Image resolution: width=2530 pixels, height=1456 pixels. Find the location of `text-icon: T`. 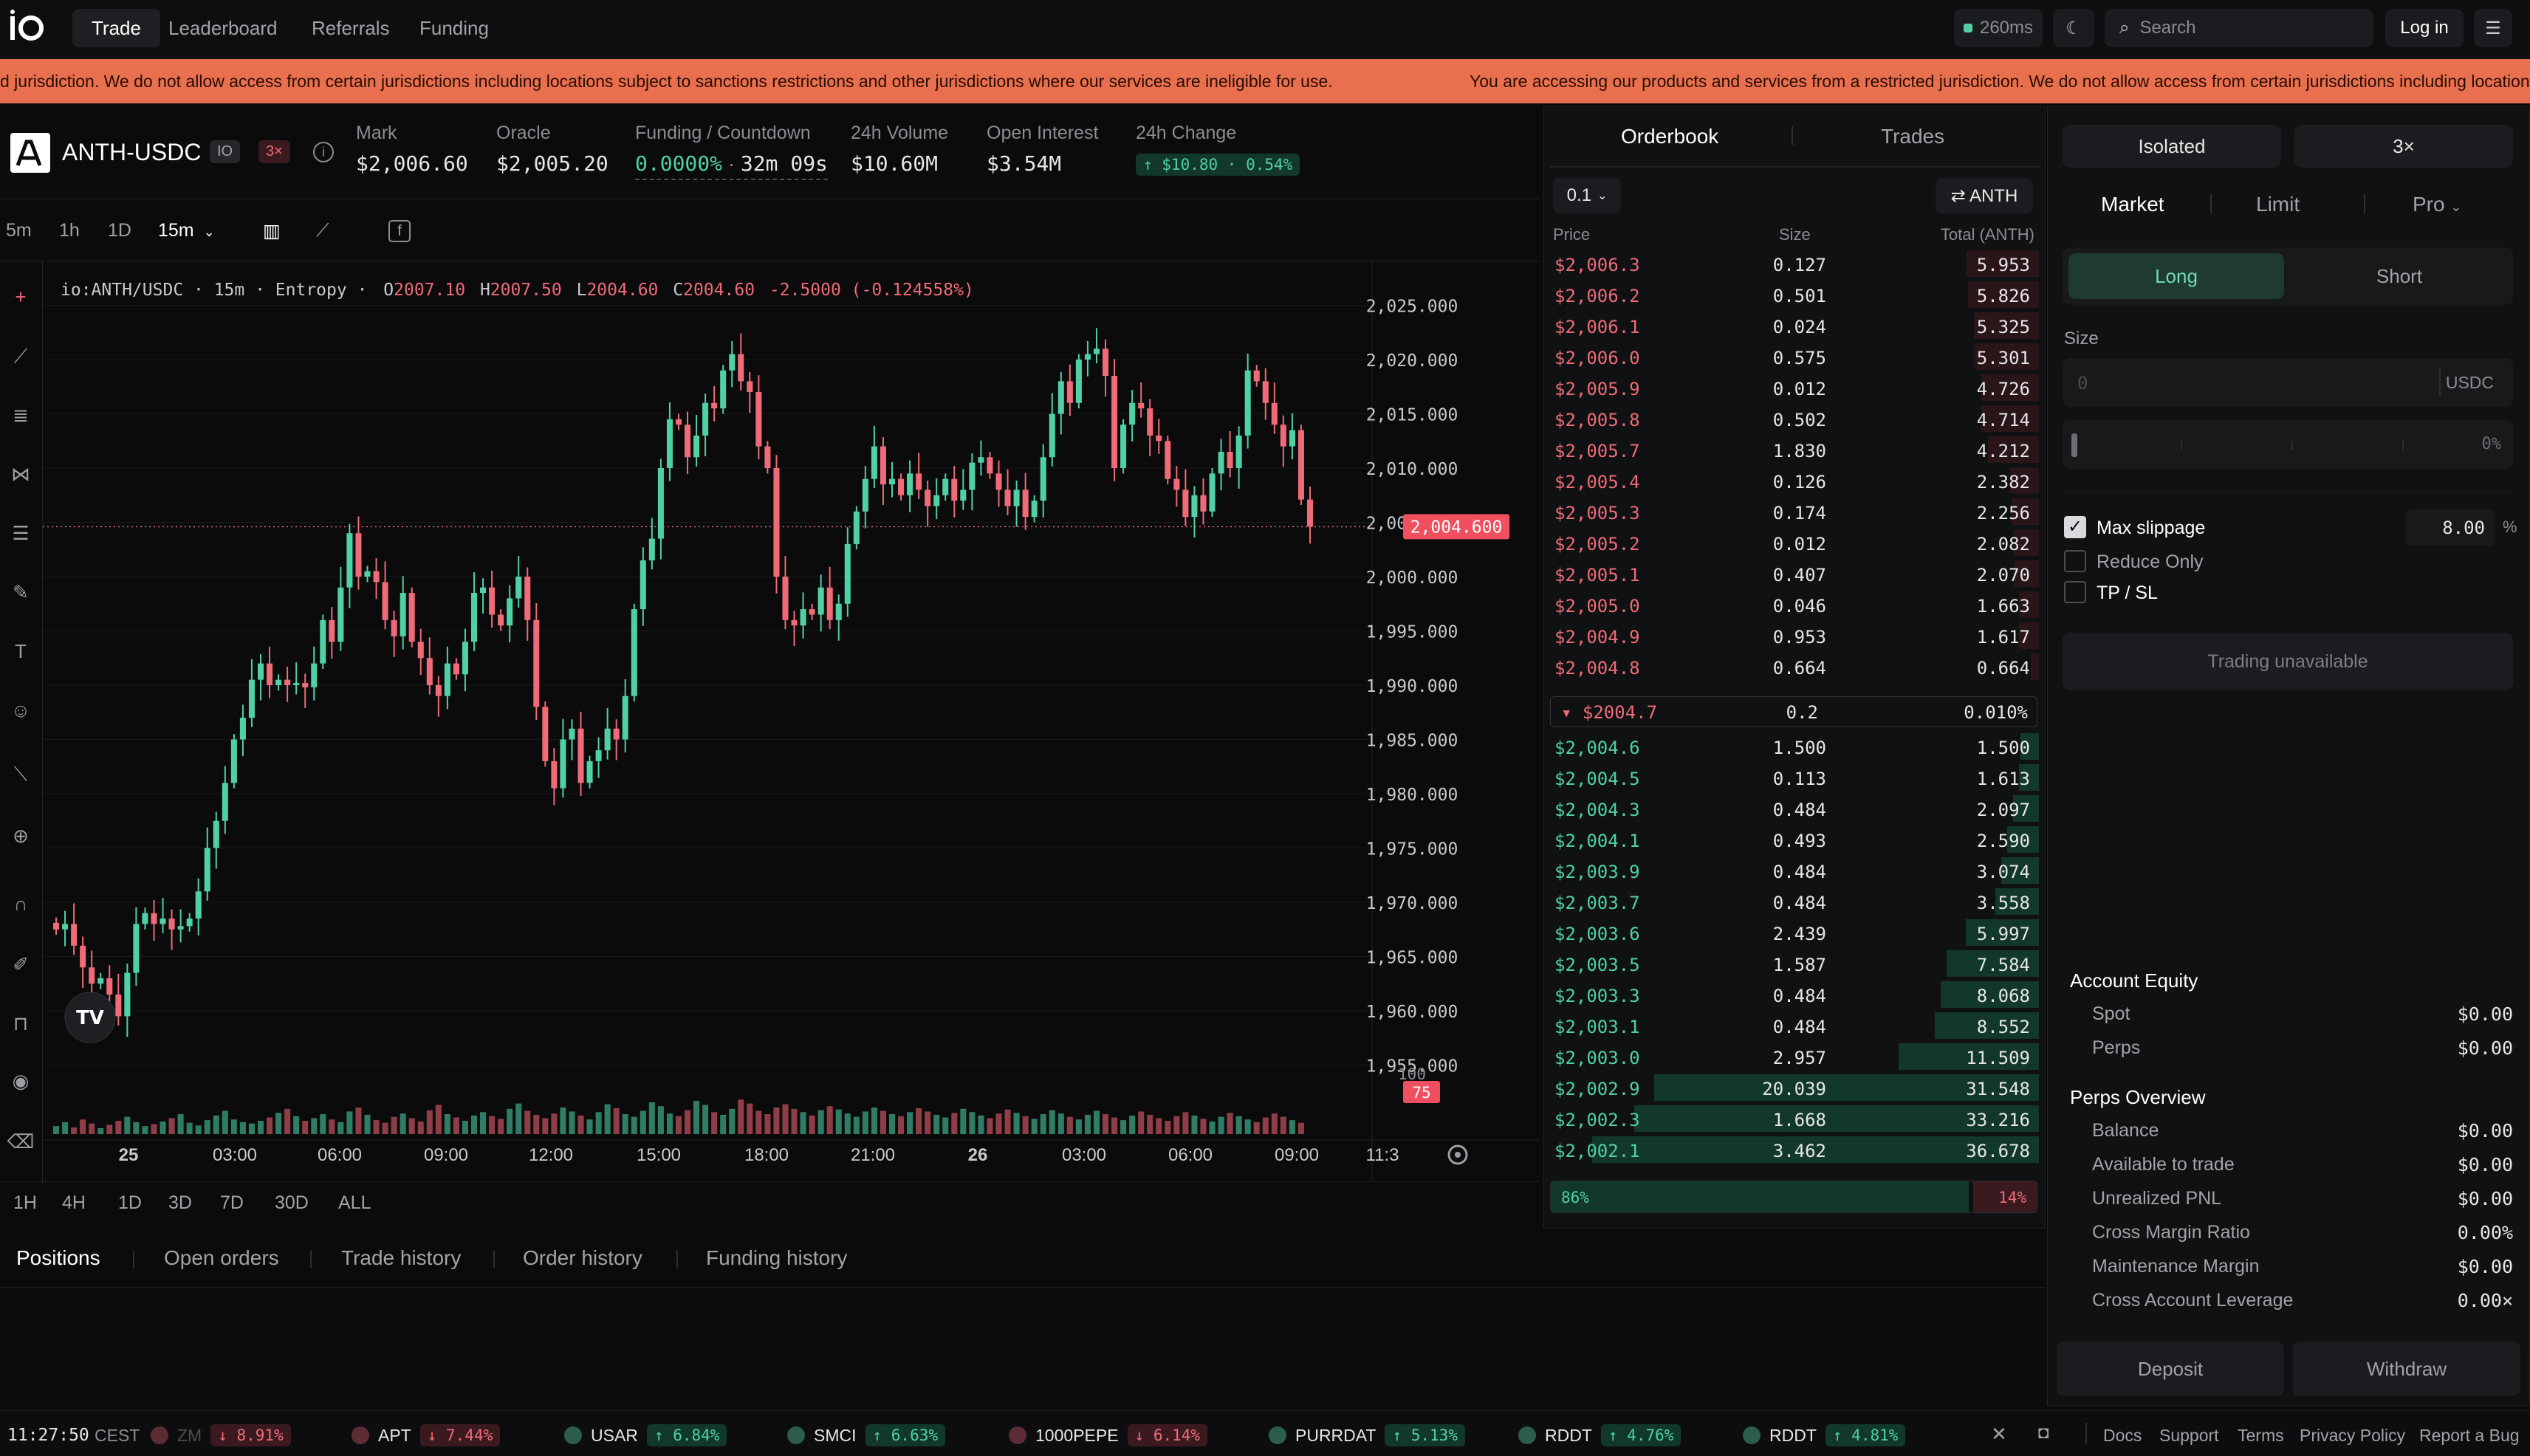

text-icon: T is located at coordinates (20, 651).